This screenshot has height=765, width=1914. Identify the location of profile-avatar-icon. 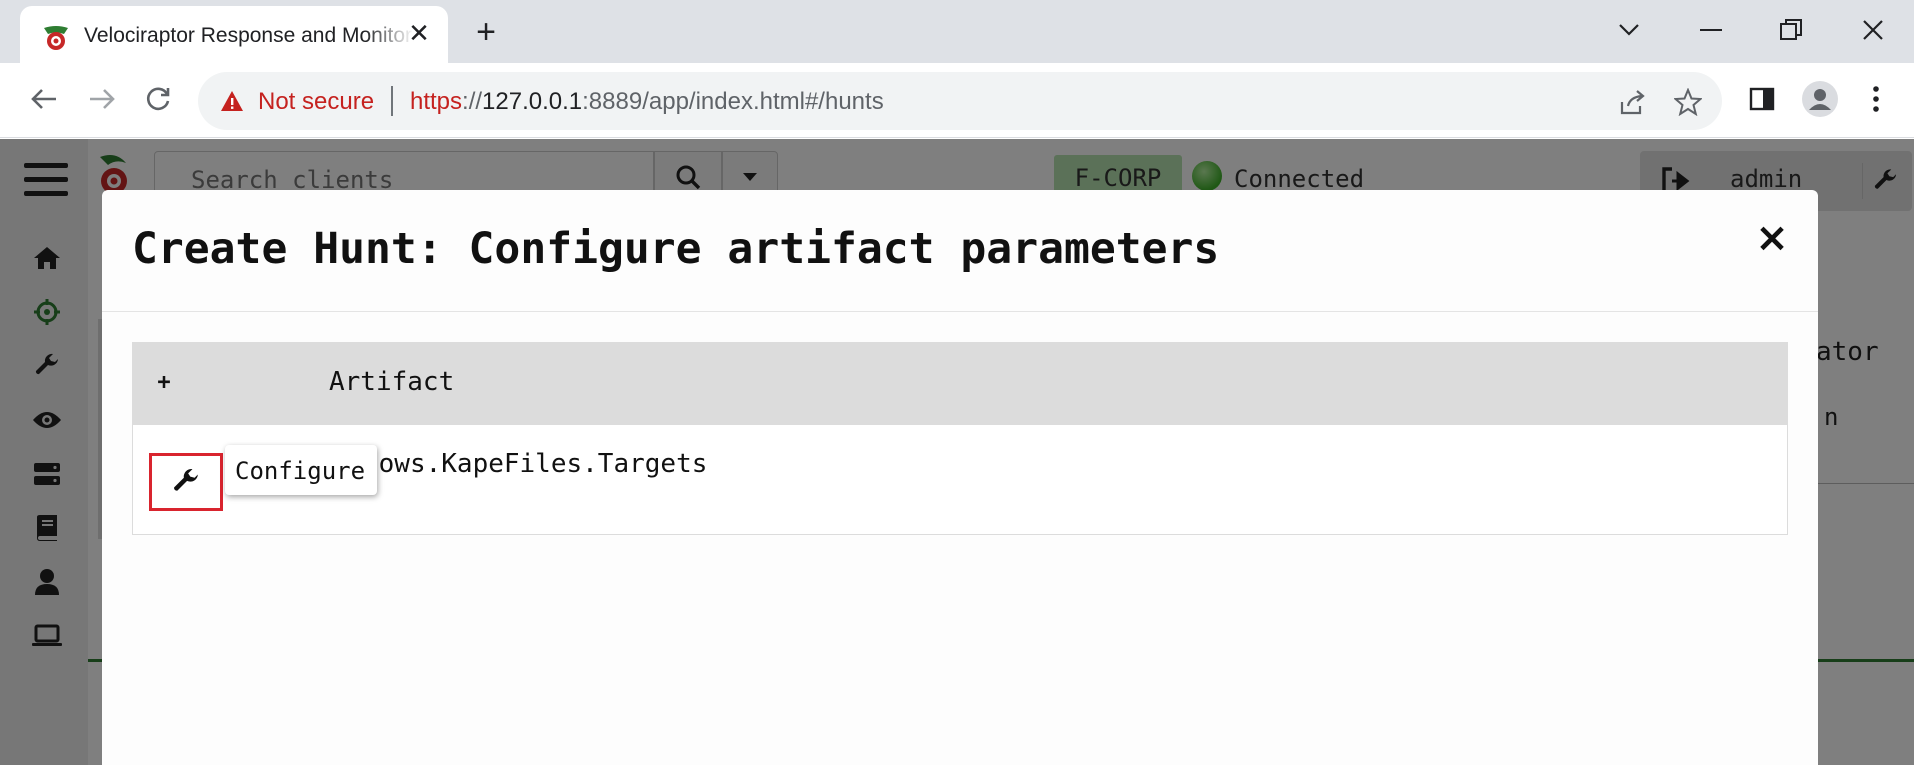
(1820, 99).